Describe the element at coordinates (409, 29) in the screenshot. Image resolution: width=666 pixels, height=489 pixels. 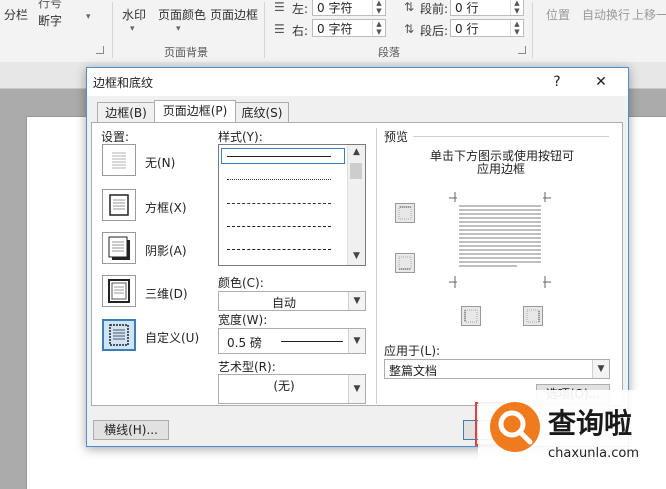
I see `spacing-after-icon: ⇅` at that location.